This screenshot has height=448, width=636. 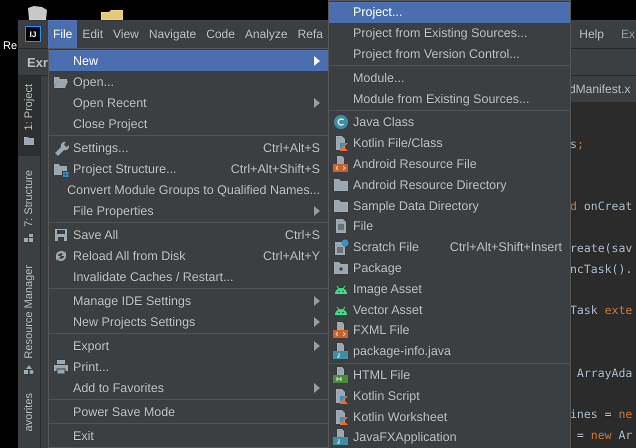 I want to click on tool-window-tab: avorites, so click(x=29, y=413).